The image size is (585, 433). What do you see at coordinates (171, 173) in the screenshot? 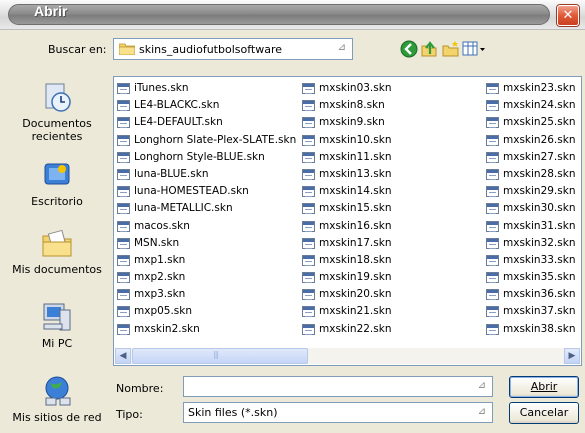
I see `file-name: luna-BLUE.skn` at bounding box center [171, 173].